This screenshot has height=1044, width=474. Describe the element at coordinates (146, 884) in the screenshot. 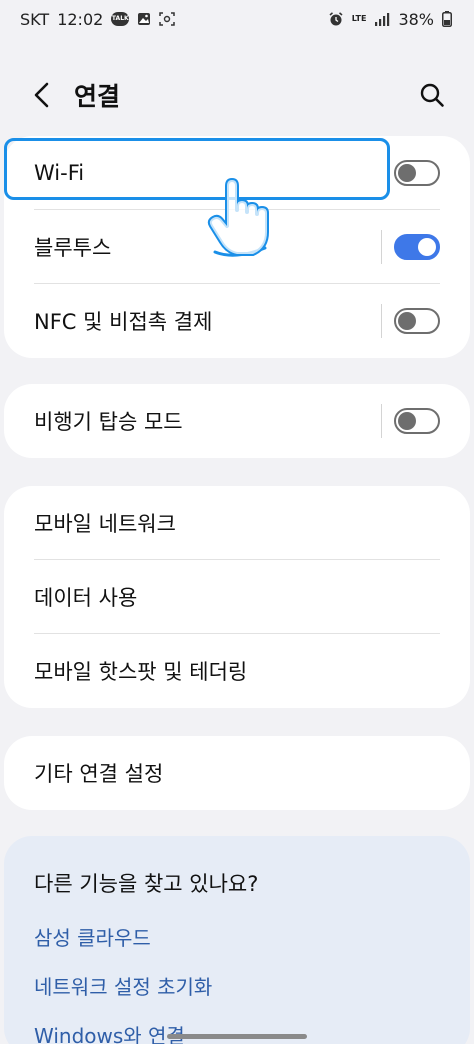

I see `suggestions-title: 다른 기능을 찾고 있나요?` at that location.